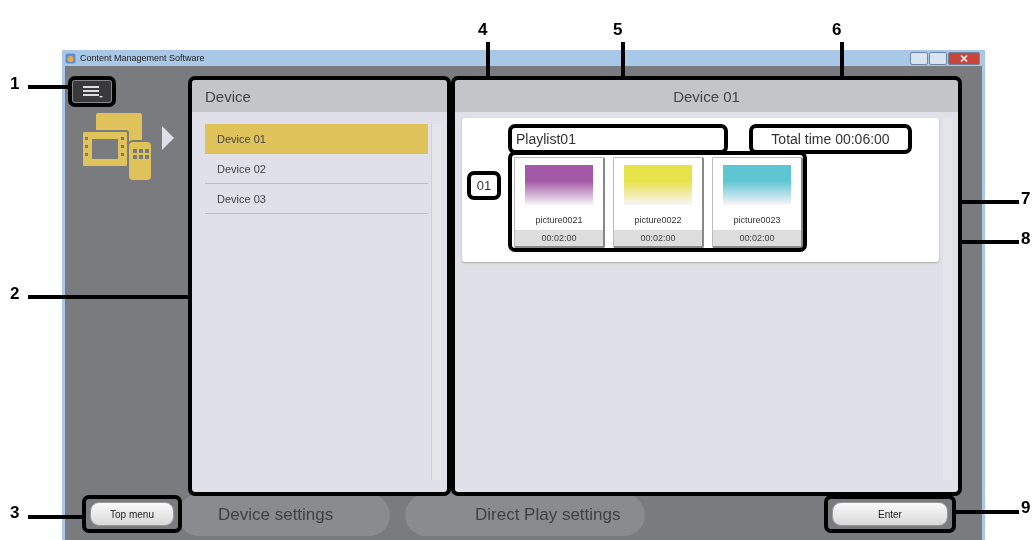  I want to click on maximize-button, so click(938, 58).